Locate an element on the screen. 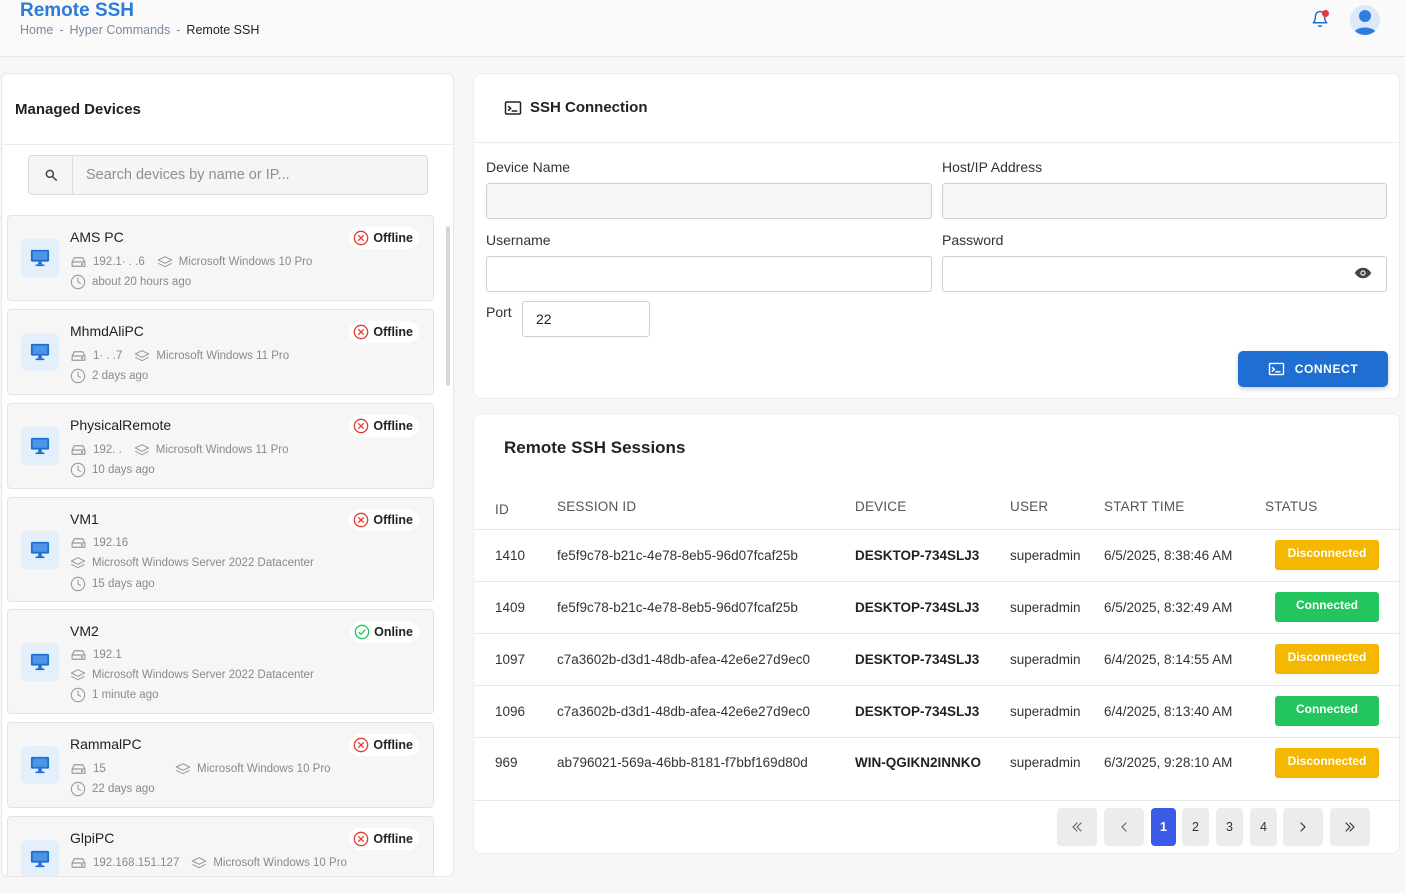 The image size is (1405, 893). cell-id: 1410 is located at coordinates (510, 555).